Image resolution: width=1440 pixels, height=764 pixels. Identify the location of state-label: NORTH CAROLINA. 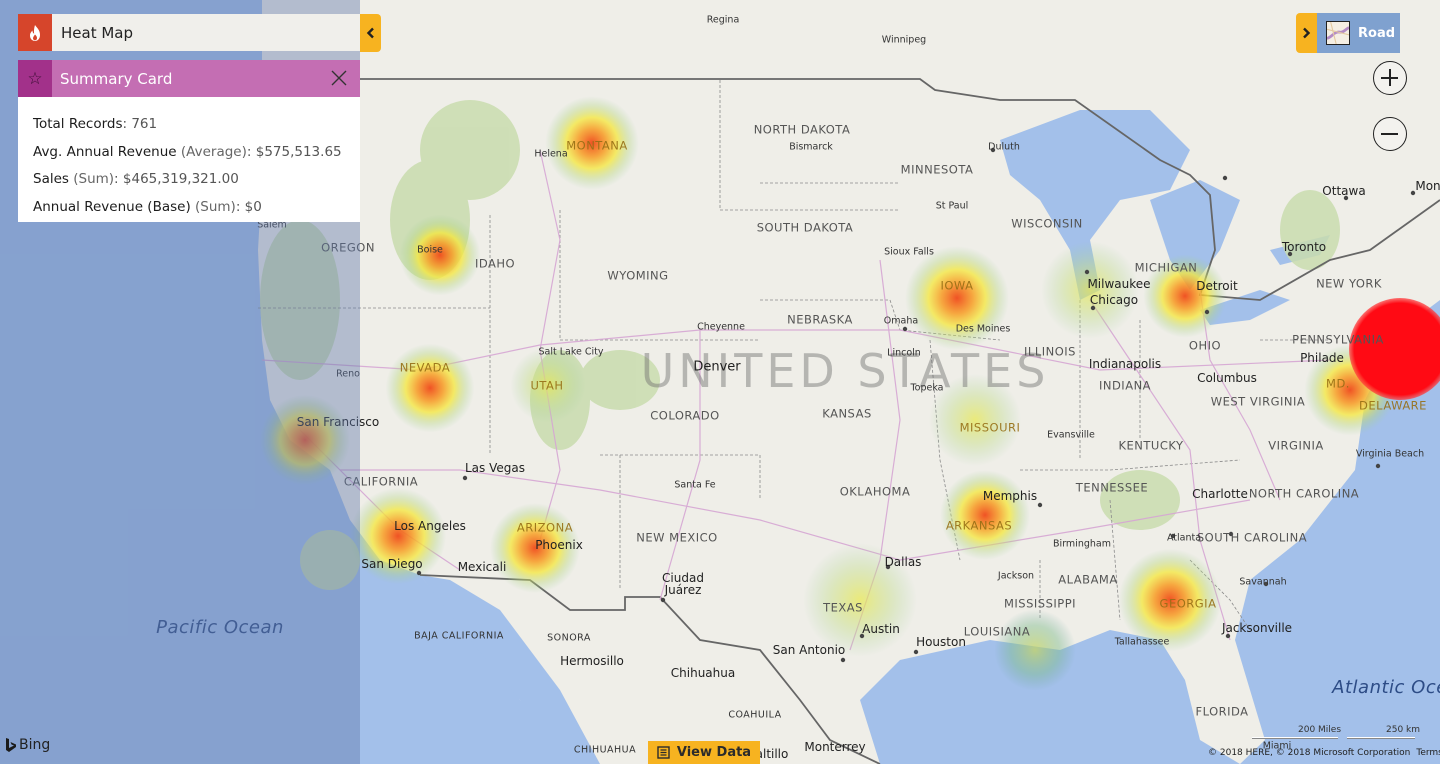
(1304, 493).